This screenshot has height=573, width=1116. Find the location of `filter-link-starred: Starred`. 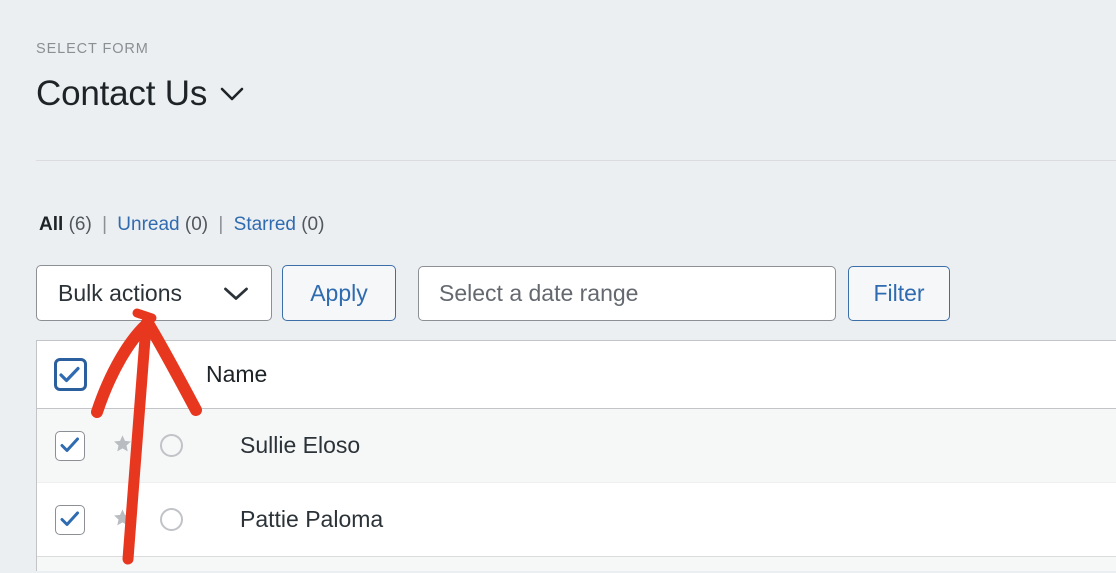

filter-link-starred: Starred is located at coordinates (265, 224).